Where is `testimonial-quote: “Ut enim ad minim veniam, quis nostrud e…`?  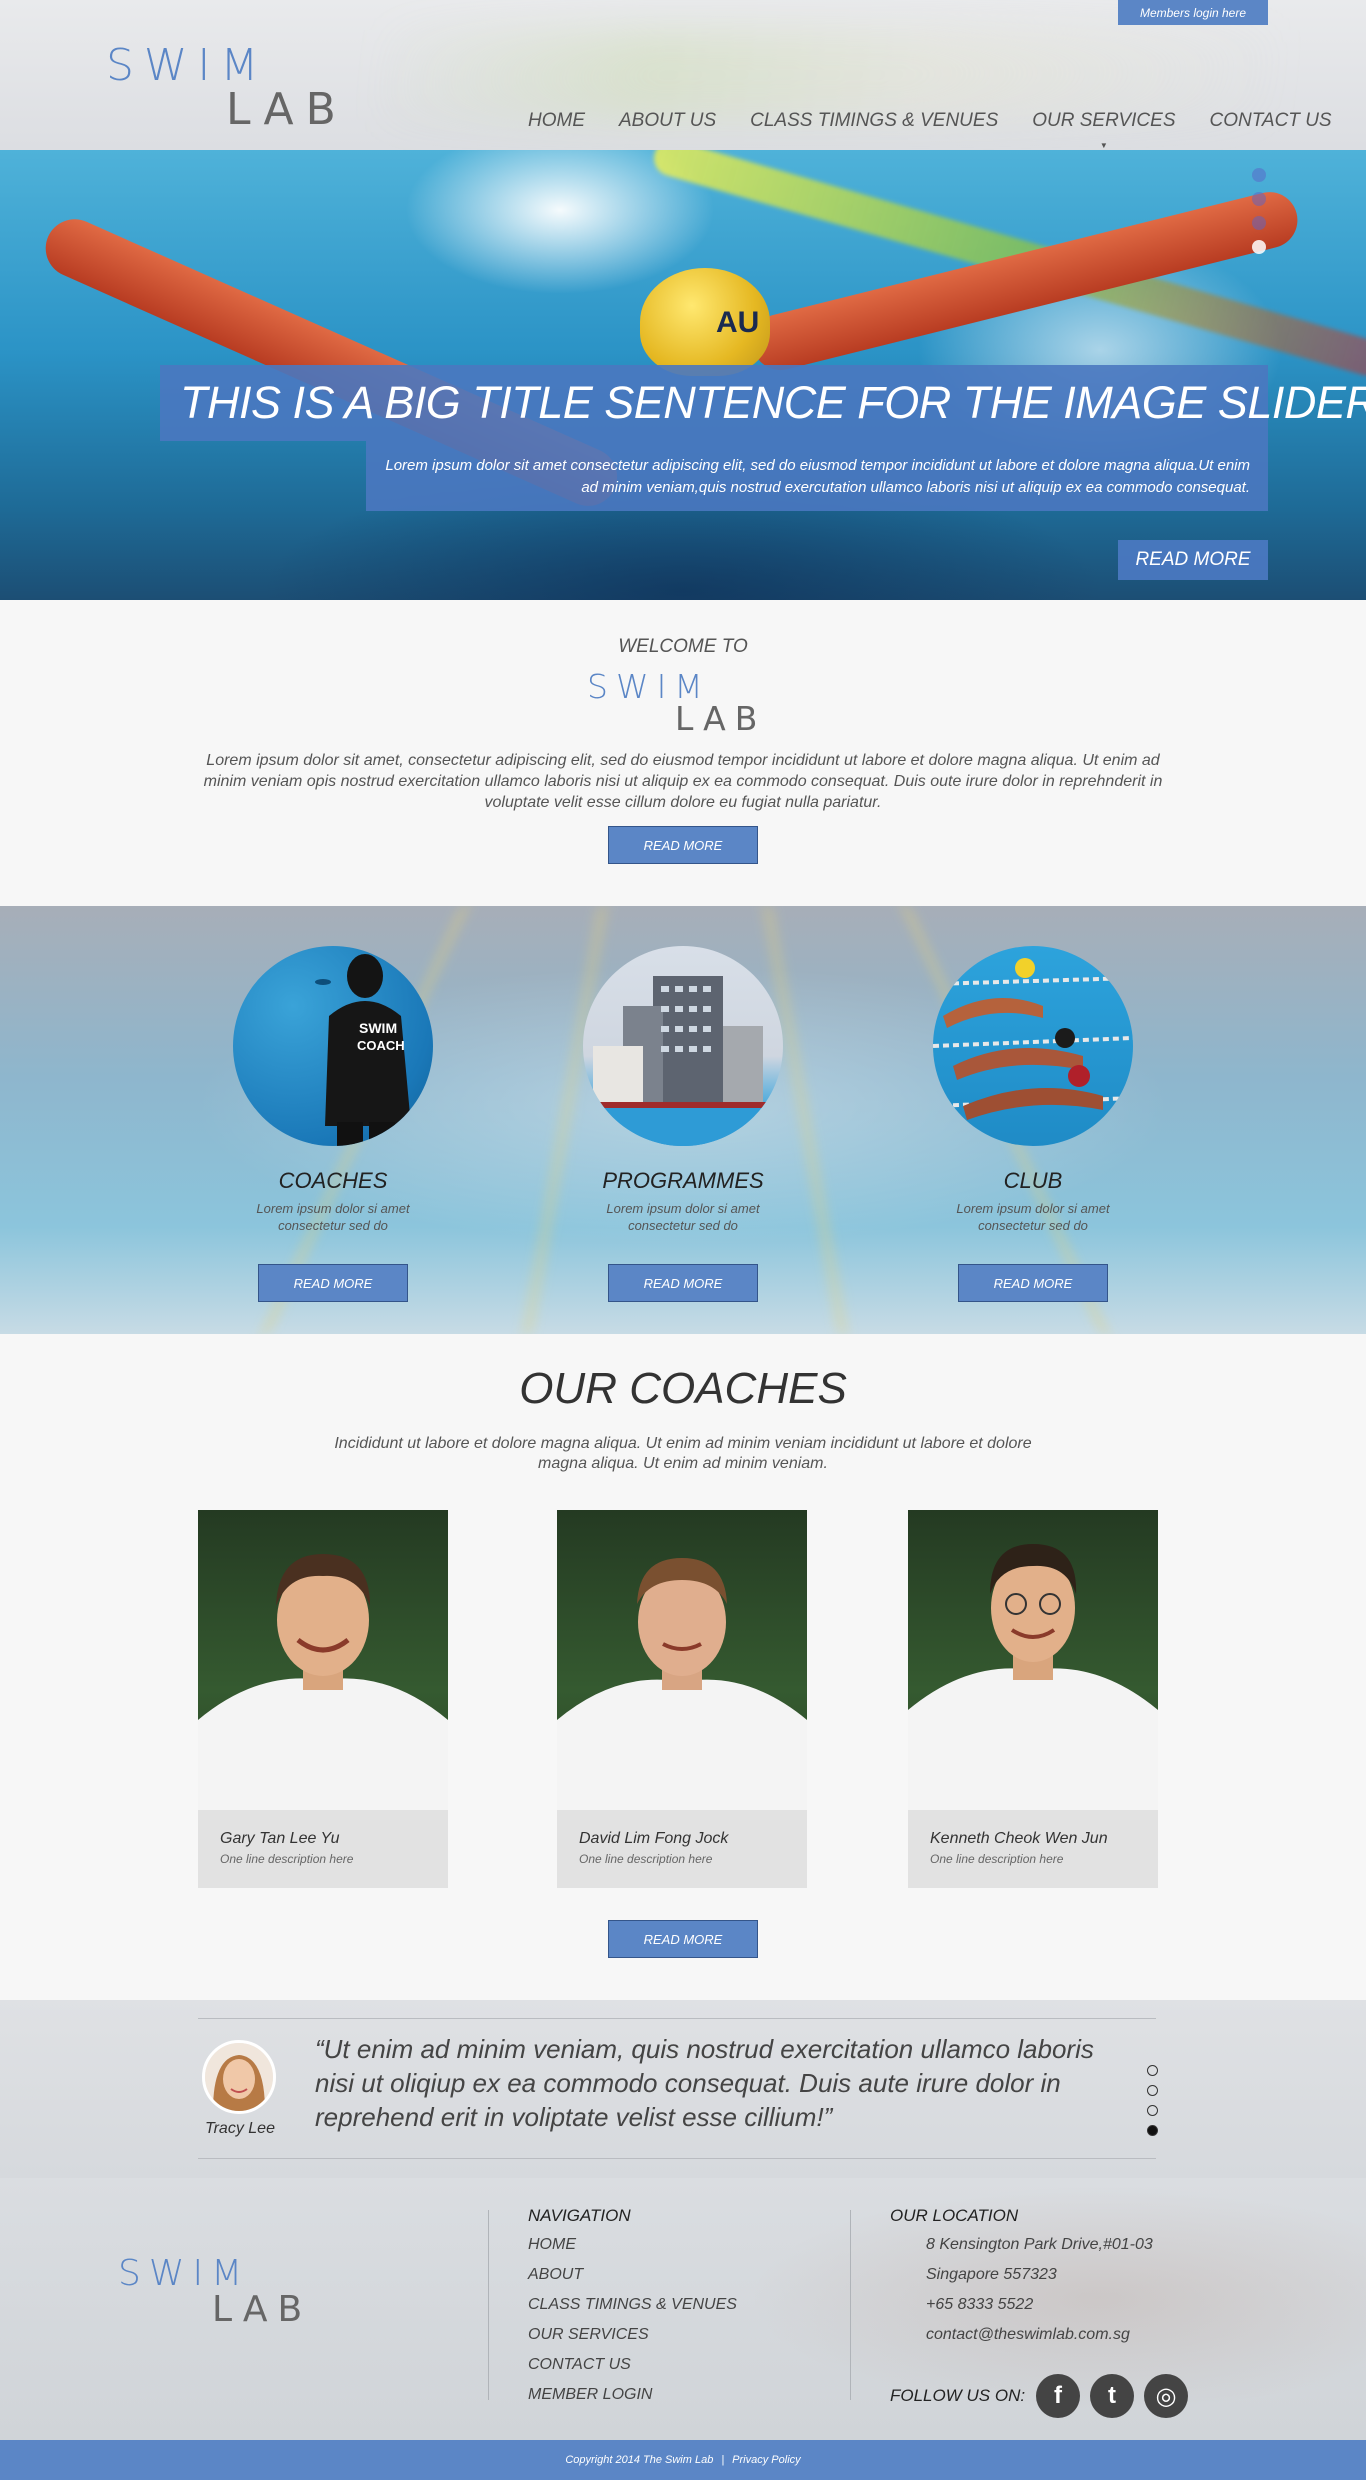
testimonial-quote: “Ut enim ad minim veniam, quis nostrud e… is located at coordinates (704, 2083).